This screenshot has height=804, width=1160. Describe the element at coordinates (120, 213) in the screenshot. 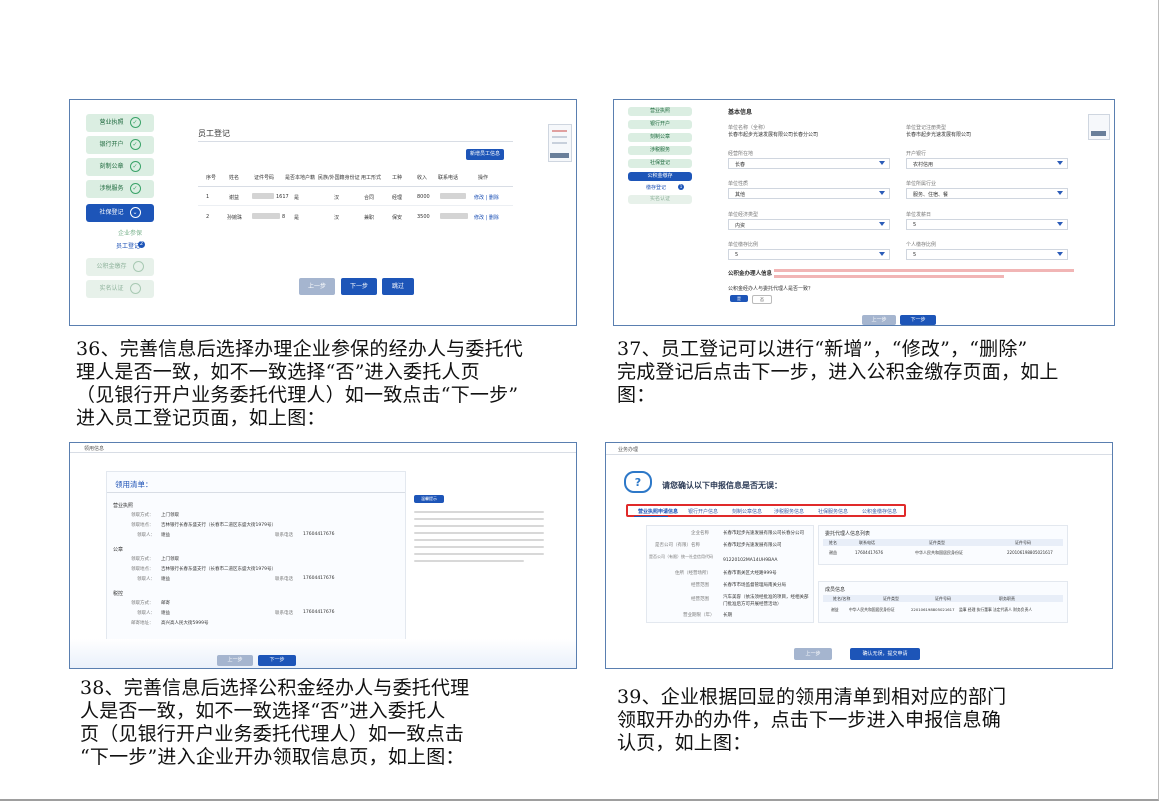

I see `nav-social-security: 社保登记 ⌄` at that location.